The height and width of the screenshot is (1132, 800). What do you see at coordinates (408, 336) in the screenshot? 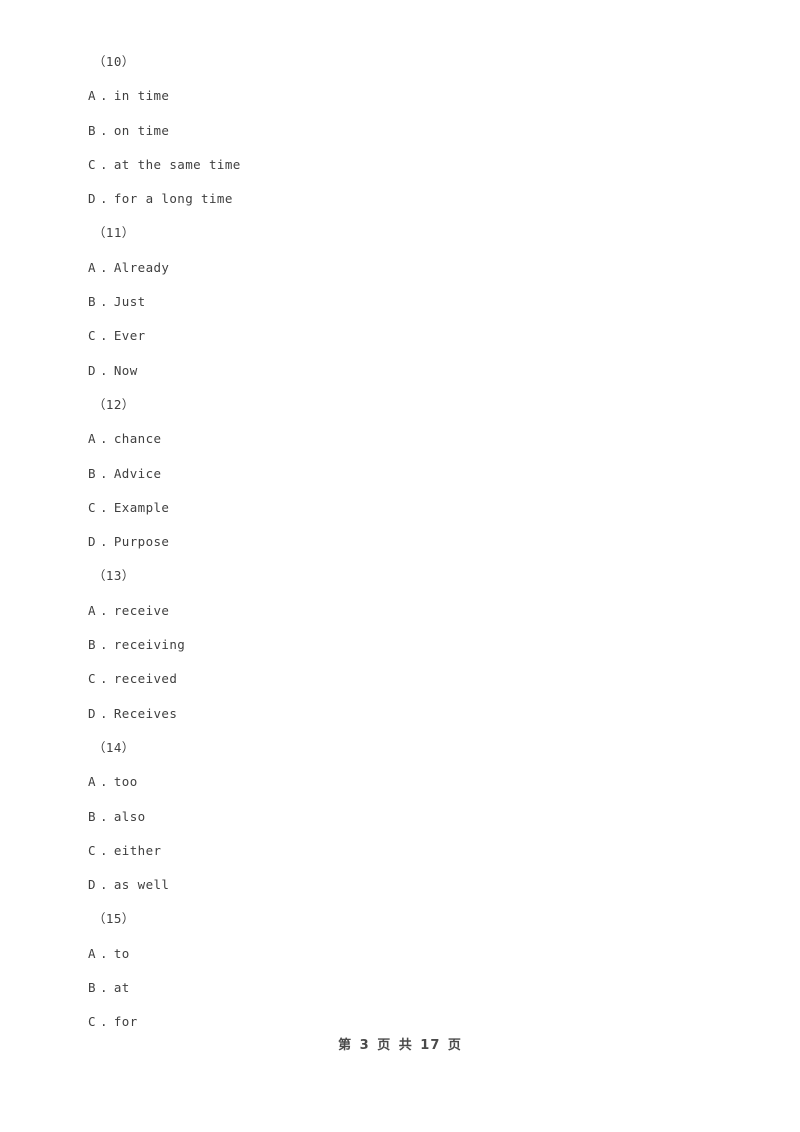
I see `answer-option: C. Ever` at bounding box center [408, 336].